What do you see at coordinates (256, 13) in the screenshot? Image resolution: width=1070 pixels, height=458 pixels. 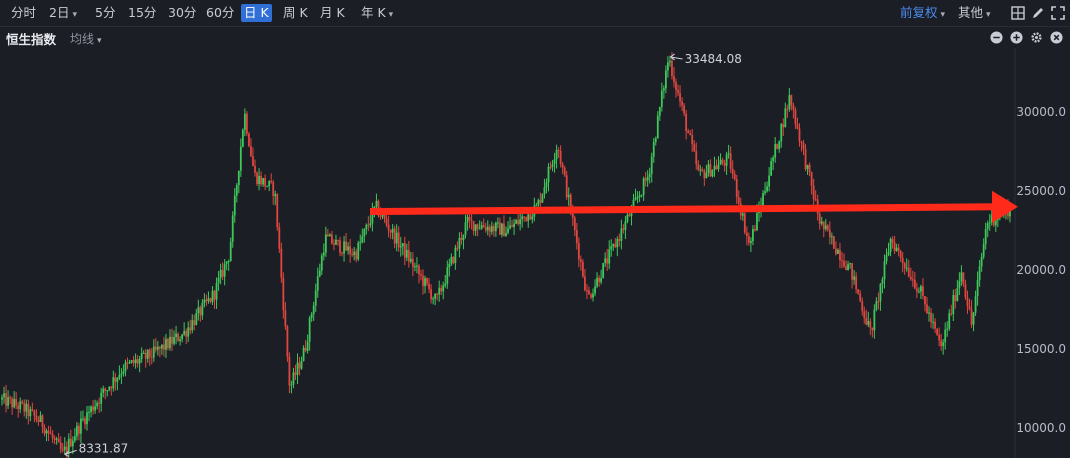 I see `tab-6: 日 K` at bounding box center [256, 13].